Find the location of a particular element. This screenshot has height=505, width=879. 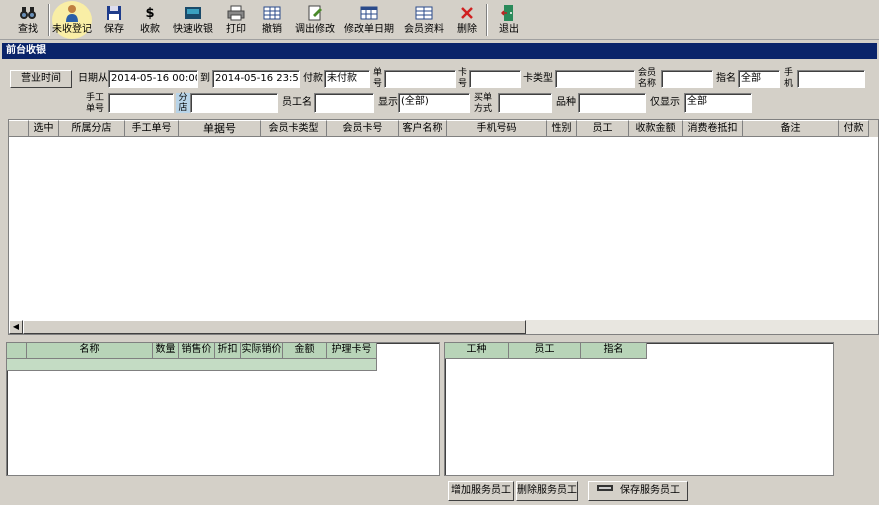

only-show-label: 仅显示 is located at coordinates (665, 102).